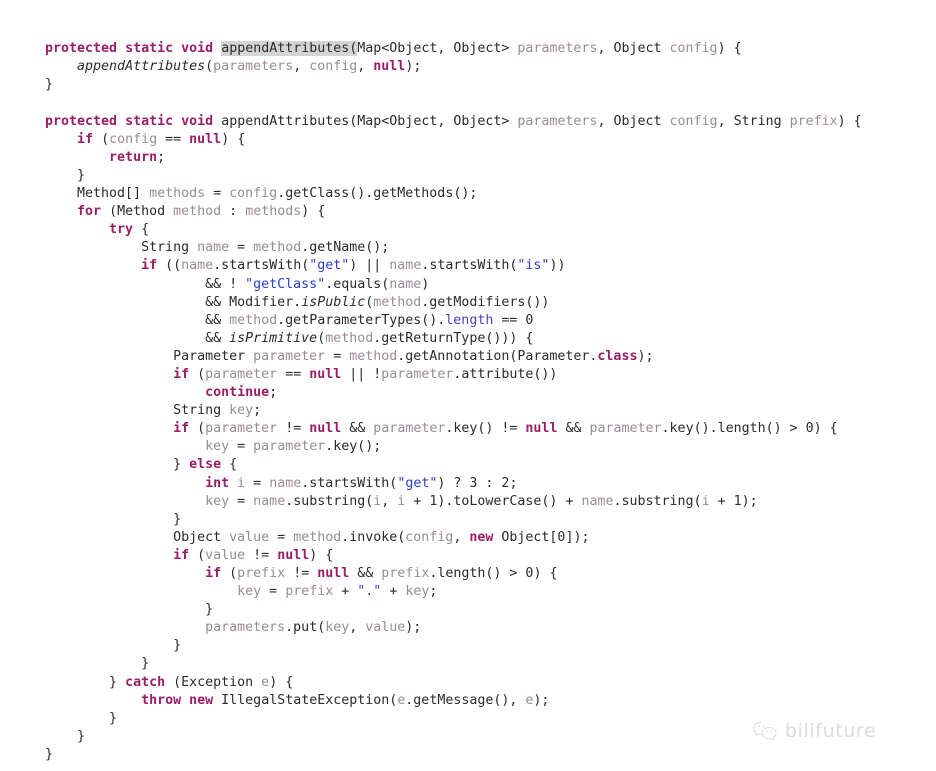  What do you see at coordinates (241, 393) in the screenshot?
I see `code-line: continue;` at bounding box center [241, 393].